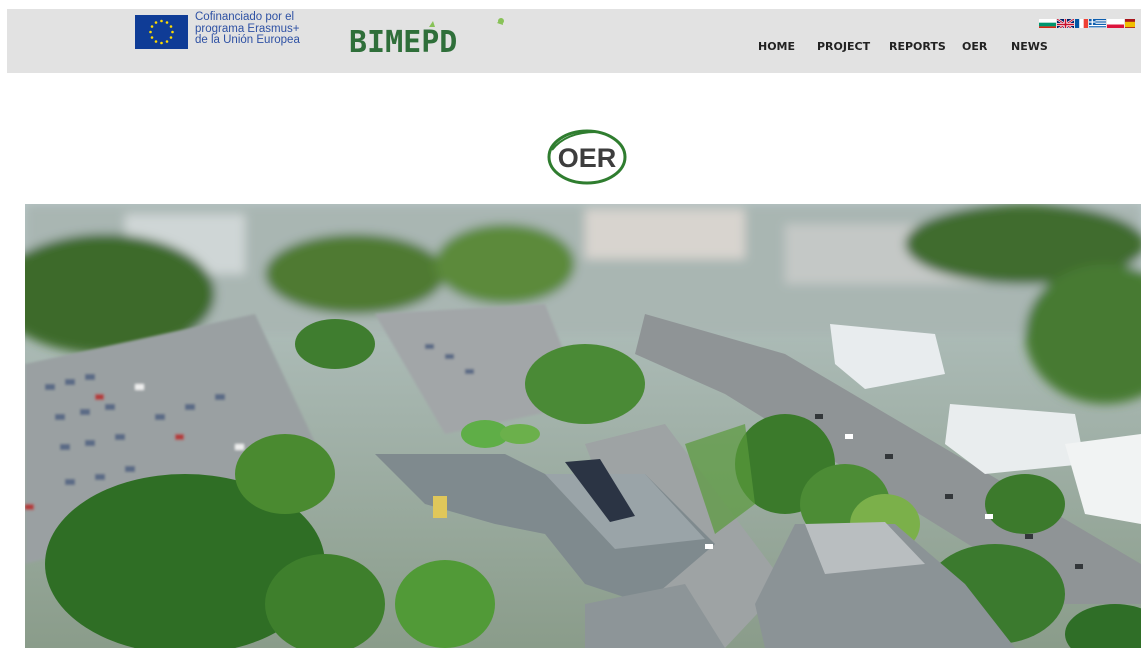 The height and width of the screenshot is (648, 1141). I want to click on nav-project: PROJECT, so click(843, 46).